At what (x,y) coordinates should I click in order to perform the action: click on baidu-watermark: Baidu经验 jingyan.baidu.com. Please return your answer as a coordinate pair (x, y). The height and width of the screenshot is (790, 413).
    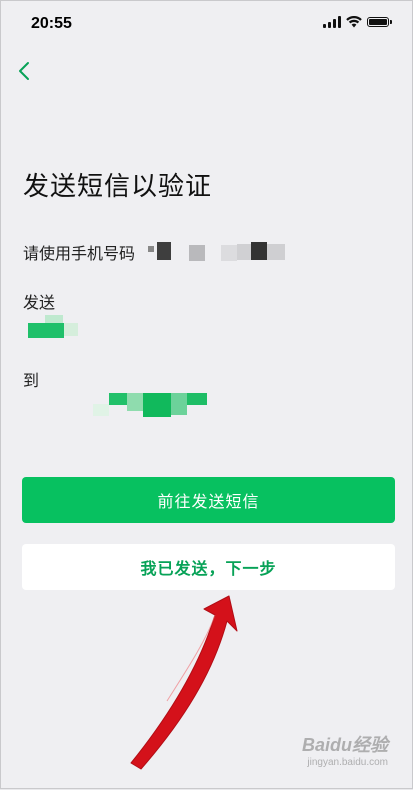
    Looking at the image, I should click on (345, 749).